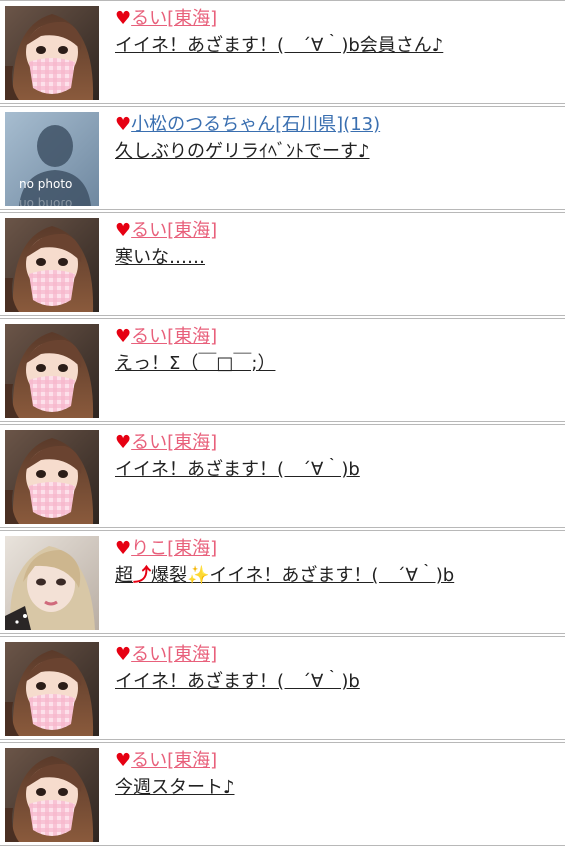 The width and height of the screenshot is (565, 846). Describe the element at coordinates (142, 575) in the screenshot. I see `up-arrow-icon: ⤴` at that location.